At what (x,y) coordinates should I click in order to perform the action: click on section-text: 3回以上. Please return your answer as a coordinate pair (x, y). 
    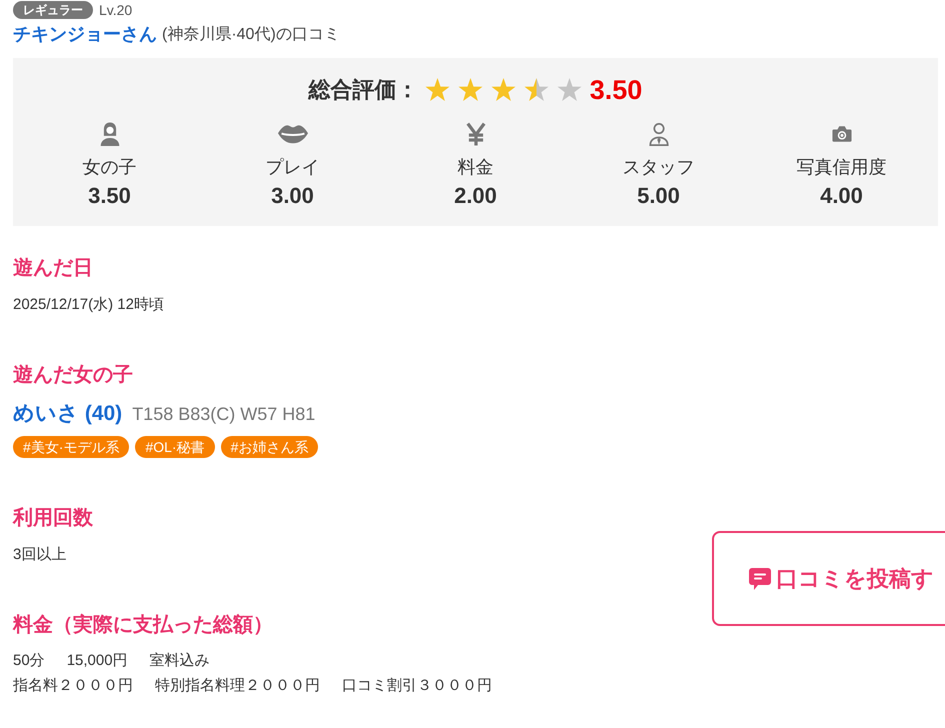
    Looking at the image, I should click on (39, 555).